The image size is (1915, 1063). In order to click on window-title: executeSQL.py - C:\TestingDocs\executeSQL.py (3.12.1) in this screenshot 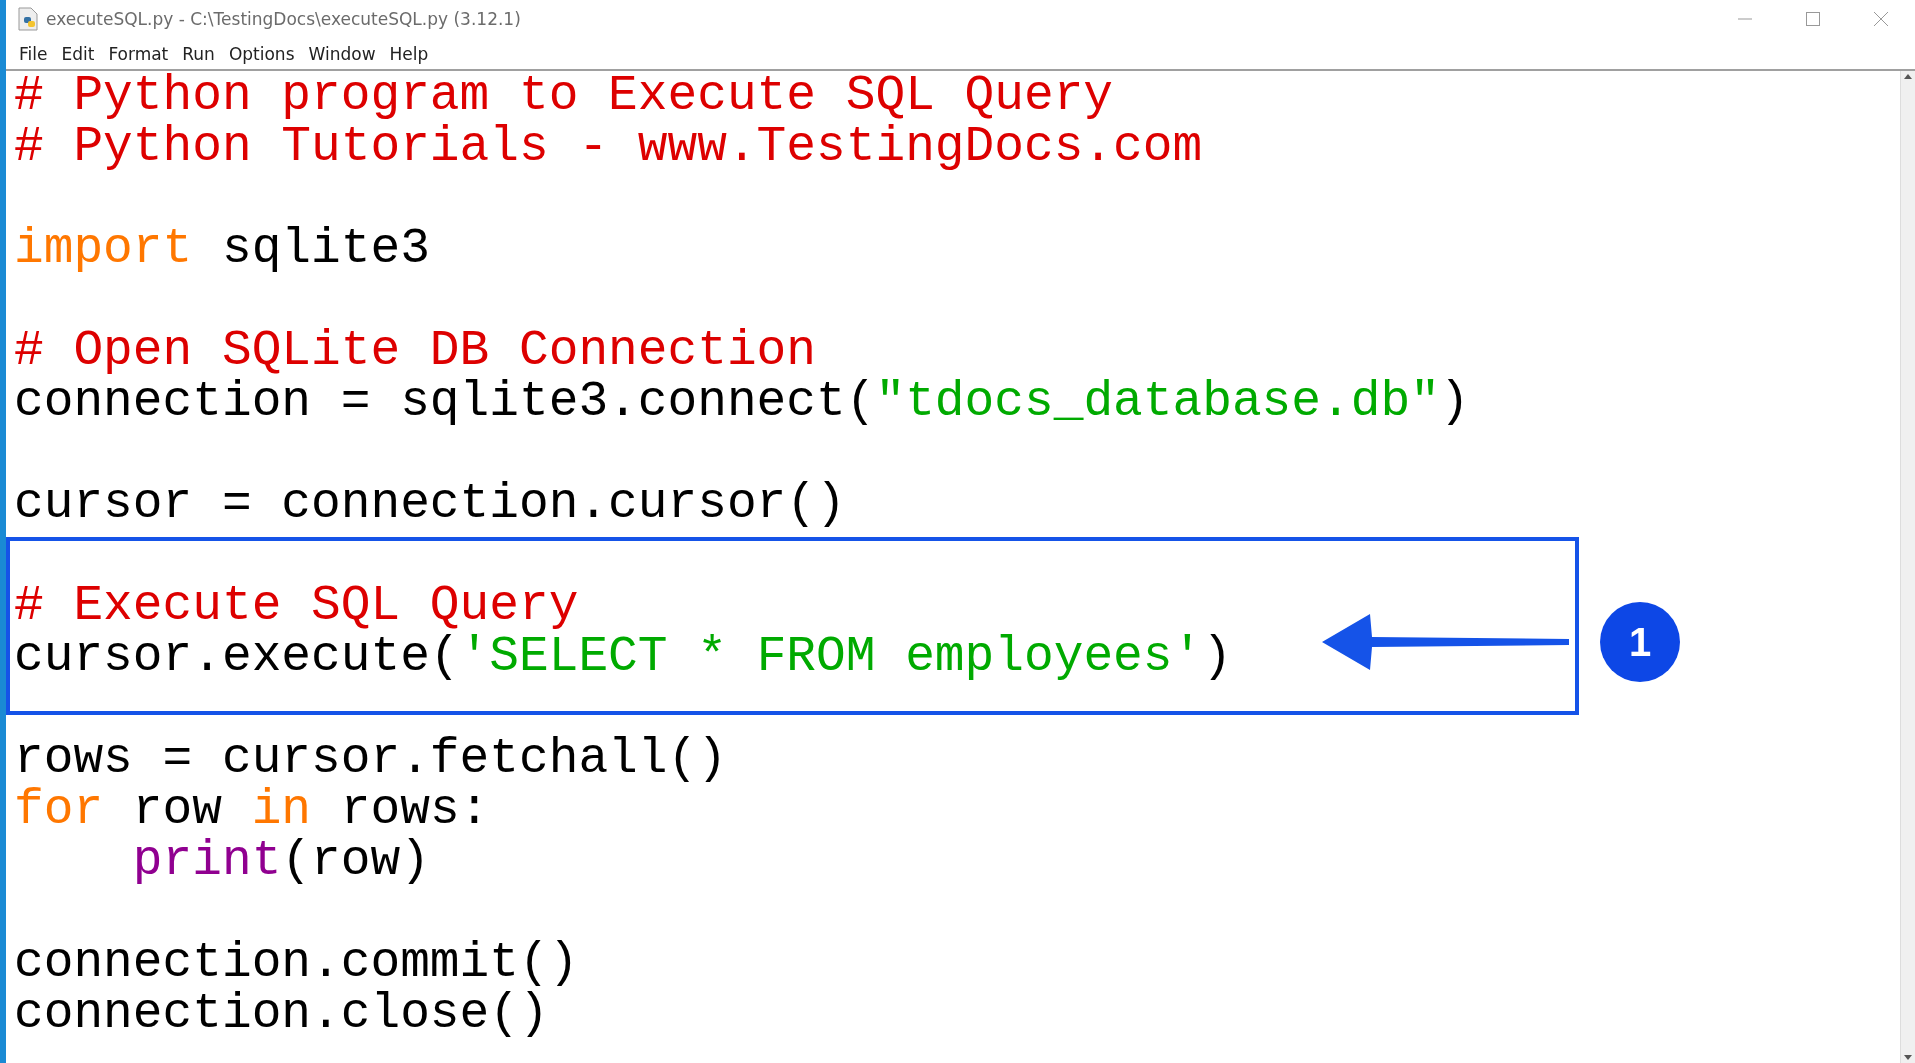, I will do `click(283, 19)`.